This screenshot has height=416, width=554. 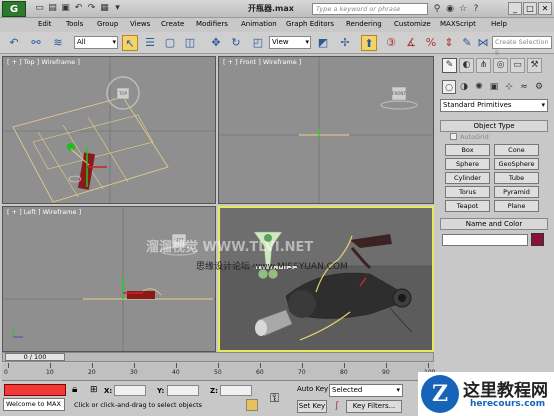 What do you see at coordinates (140, 24) in the screenshot?
I see `menu-views: Views` at bounding box center [140, 24].